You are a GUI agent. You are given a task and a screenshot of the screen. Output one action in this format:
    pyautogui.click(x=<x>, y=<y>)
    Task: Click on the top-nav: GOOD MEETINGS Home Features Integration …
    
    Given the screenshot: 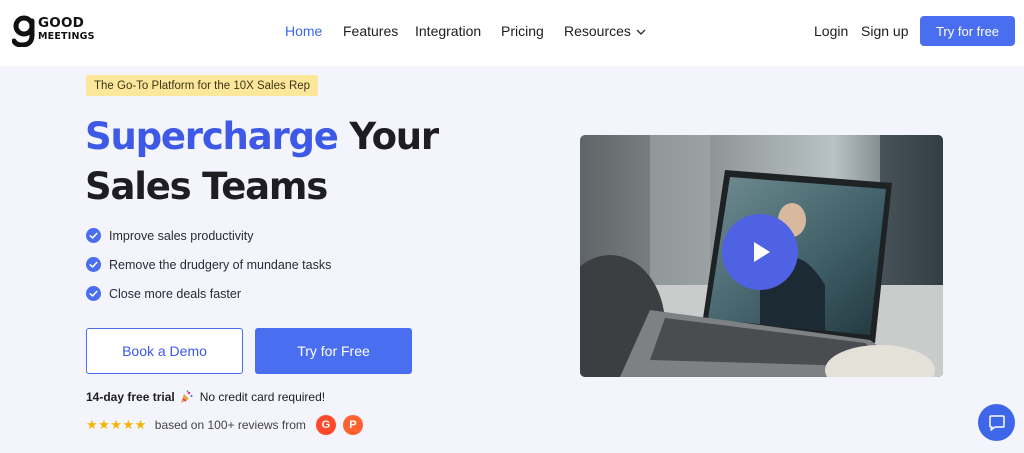 What is the action you would take?
    pyautogui.click(x=512, y=33)
    